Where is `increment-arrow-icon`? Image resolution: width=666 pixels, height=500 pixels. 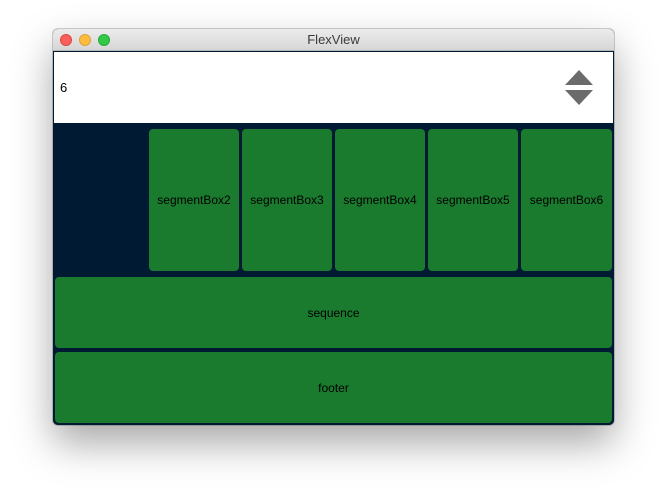
increment-arrow-icon is located at coordinates (579, 77).